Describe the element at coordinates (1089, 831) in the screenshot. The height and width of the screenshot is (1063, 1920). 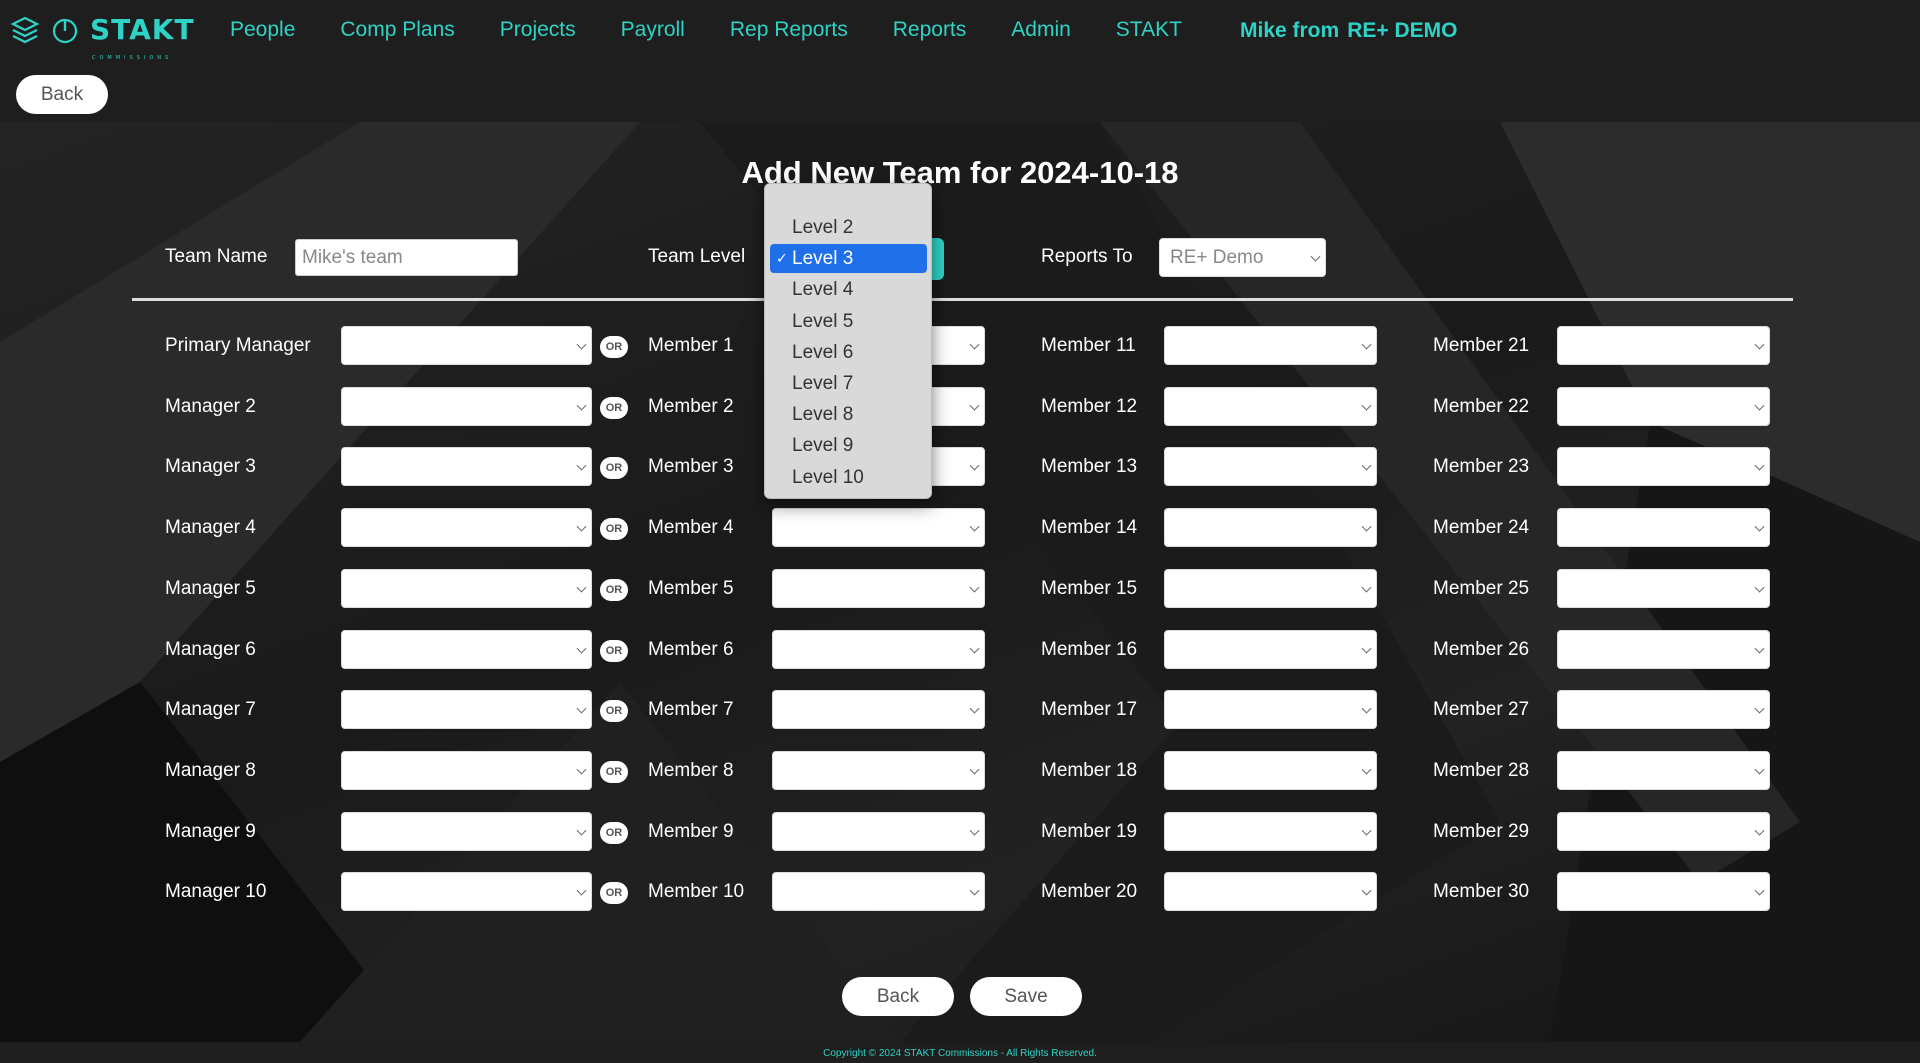
I see `member-label: Member 19` at that location.